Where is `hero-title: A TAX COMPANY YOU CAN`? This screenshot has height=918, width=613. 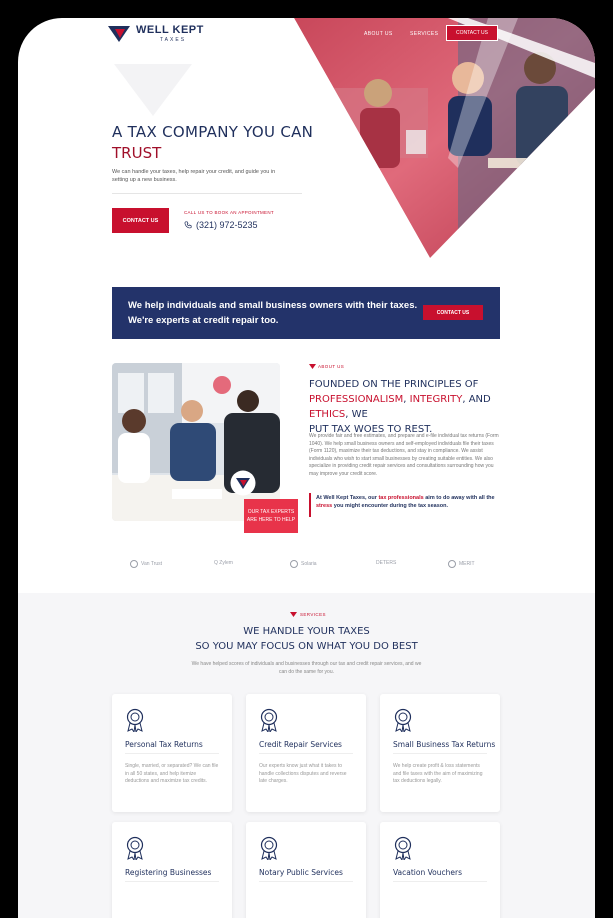 hero-title: A TAX COMPANY YOU CAN is located at coordinates (213, 132).